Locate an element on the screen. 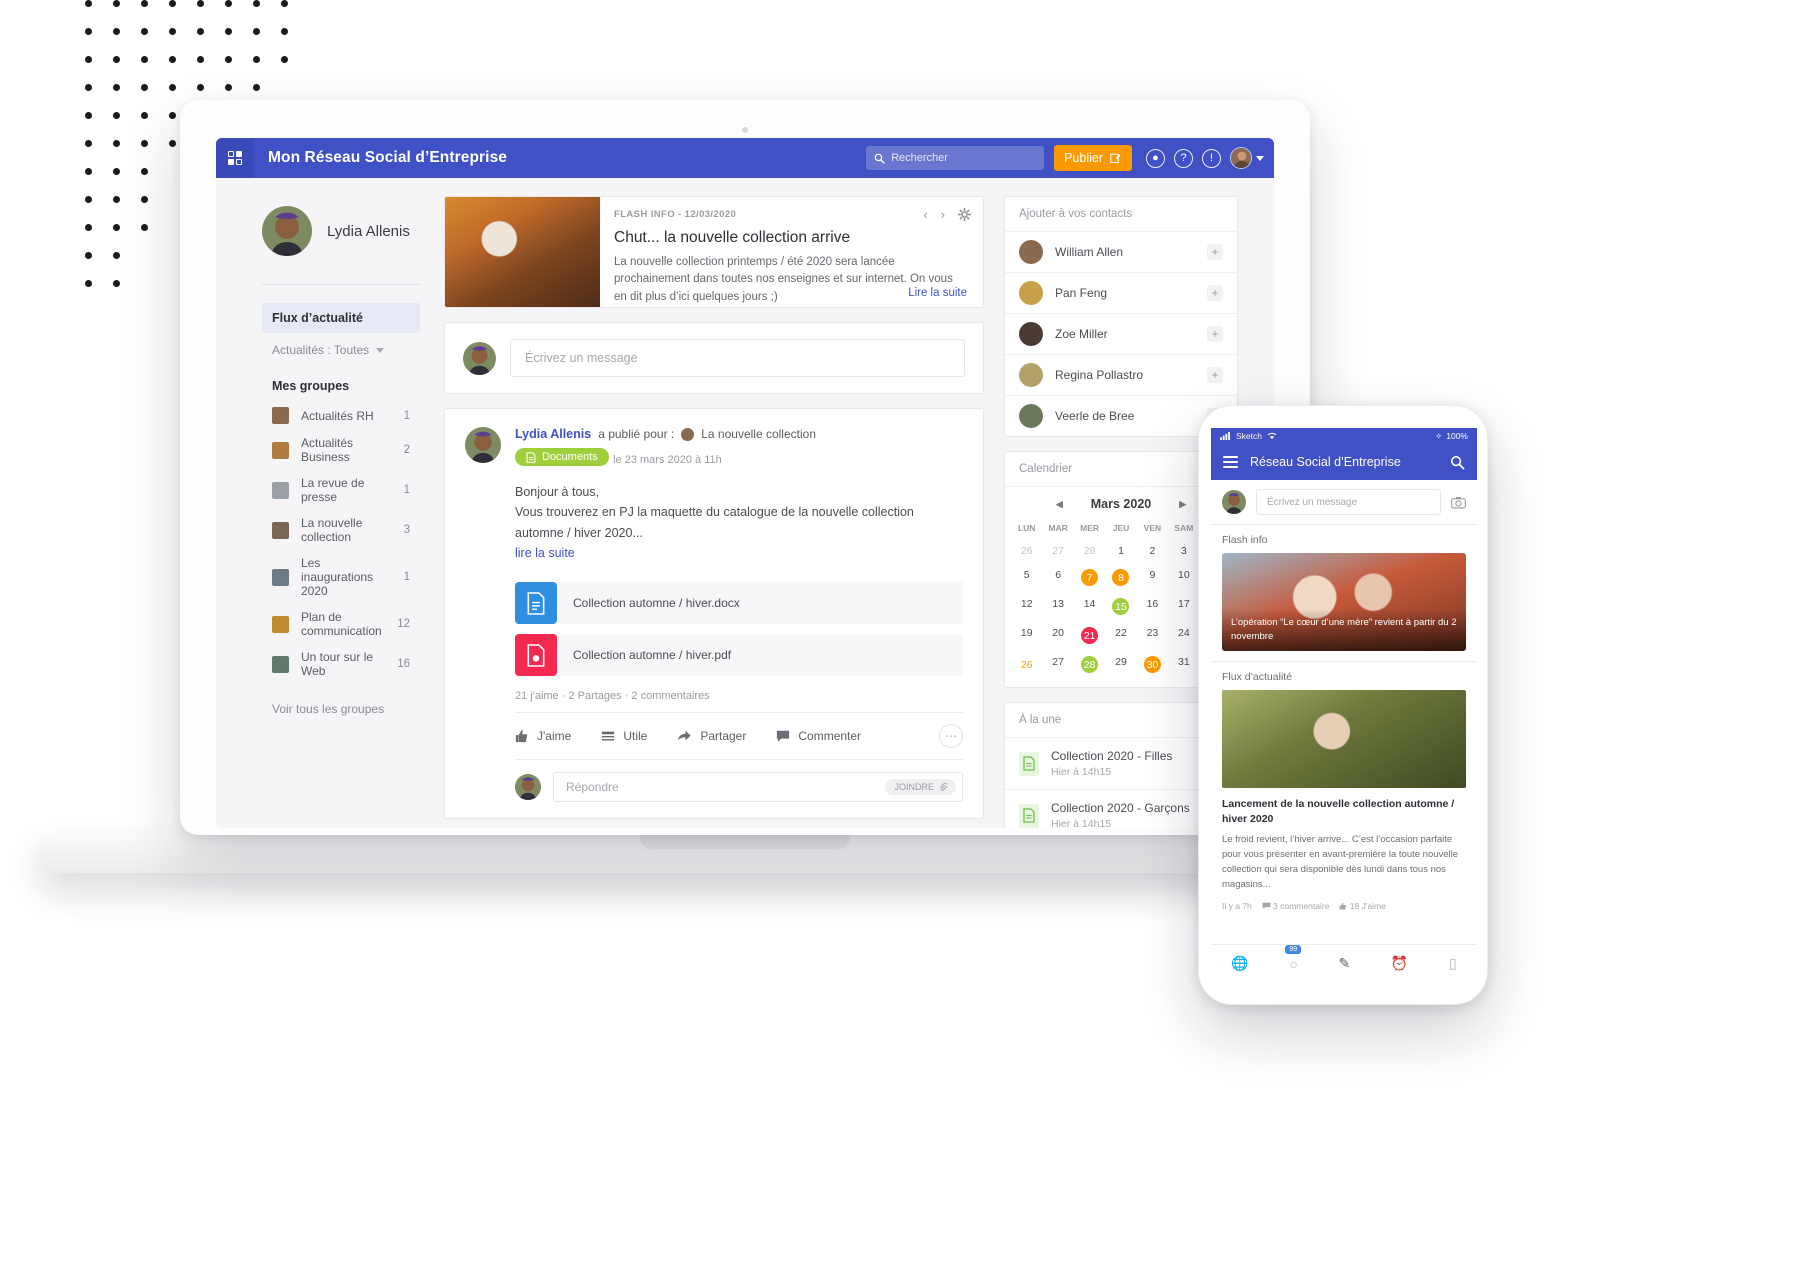  calendar-day: 6 is located at coordinates (1057, 577).